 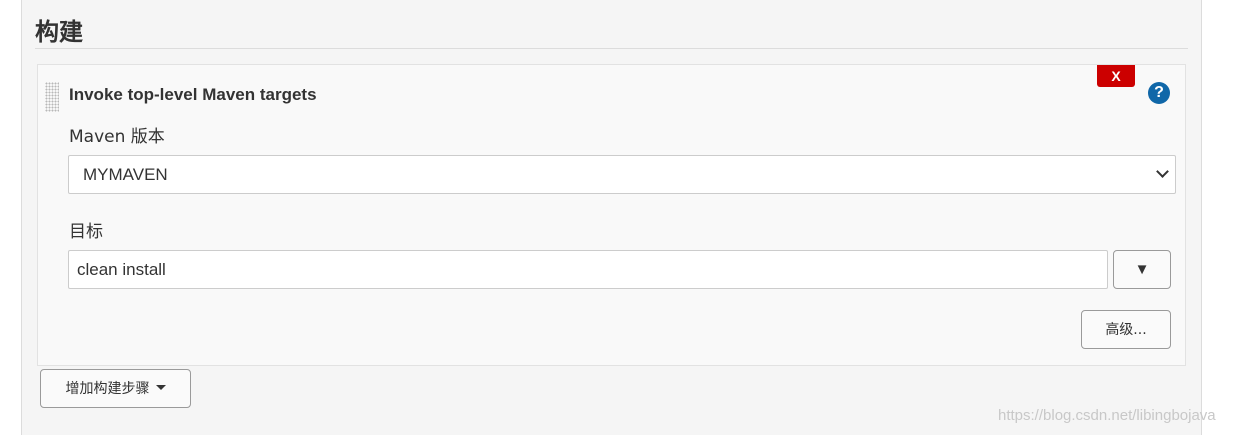 I want to click on maven-version-label: Maven 版本, so click(x=117, y=137).